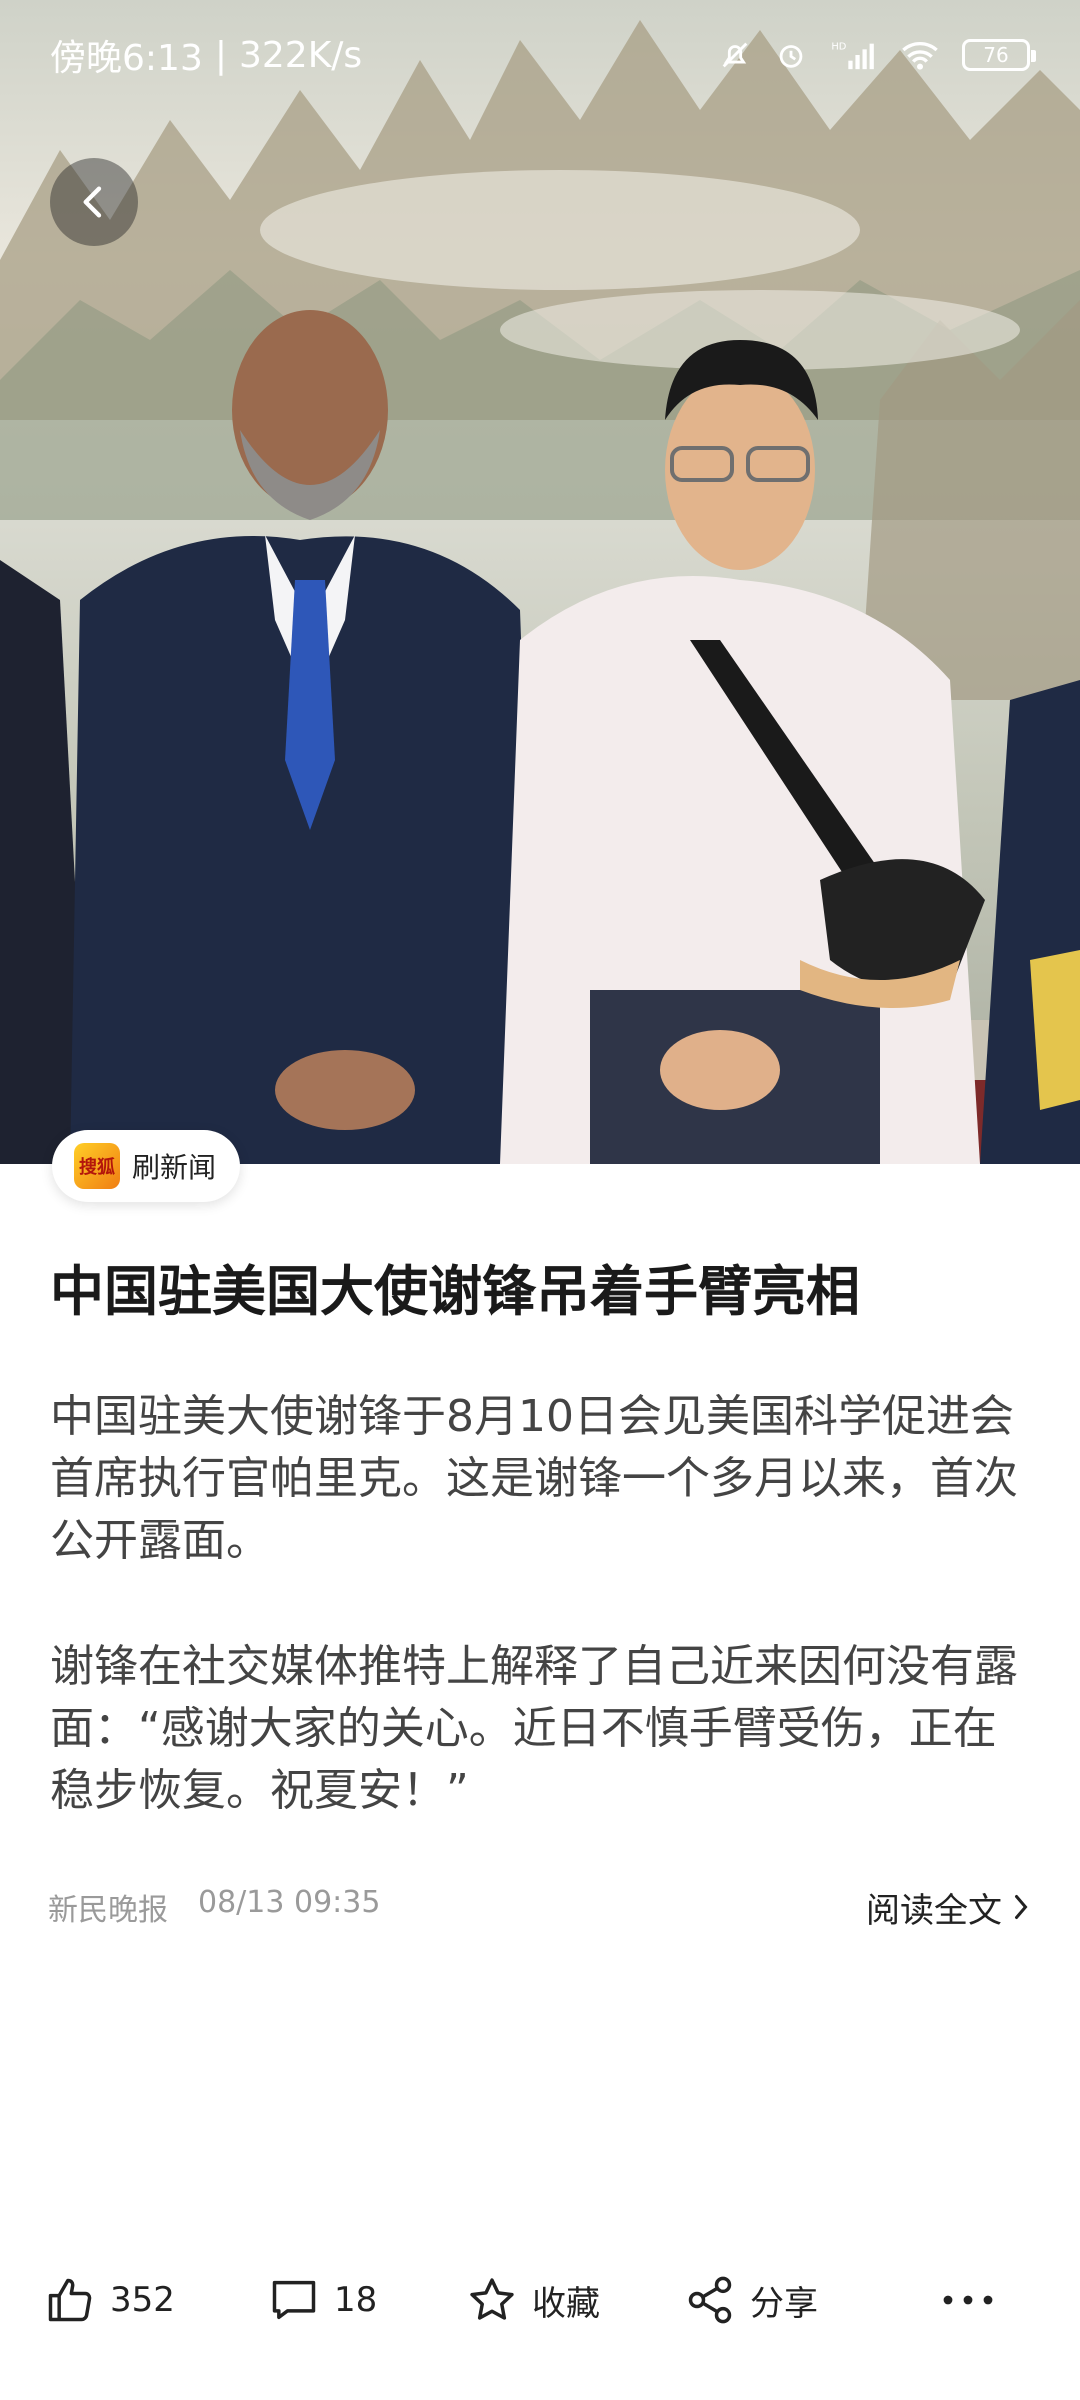  I want to click on publisher-name: 新民晚报, so click(108, 1910).